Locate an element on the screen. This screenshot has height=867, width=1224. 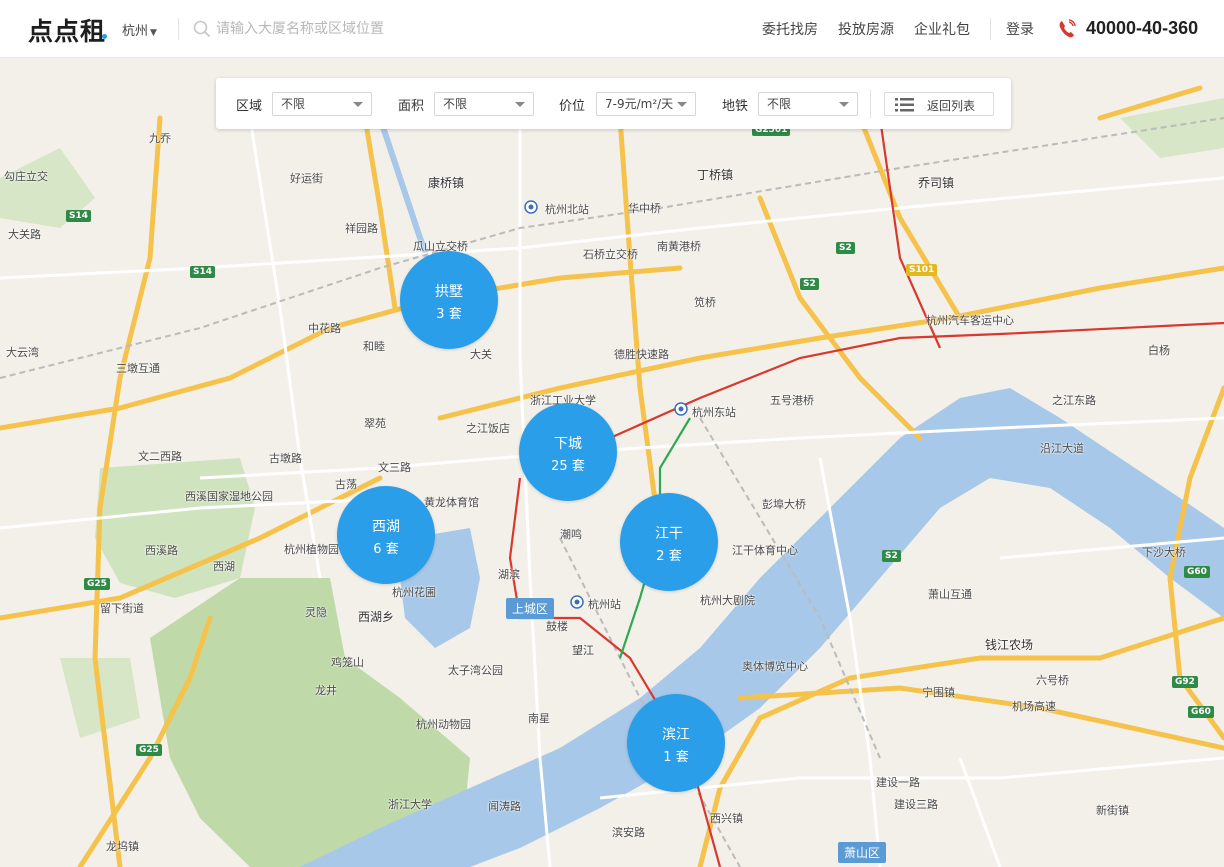
map-label: 潮鸣 is located at coordinates (571, 534).